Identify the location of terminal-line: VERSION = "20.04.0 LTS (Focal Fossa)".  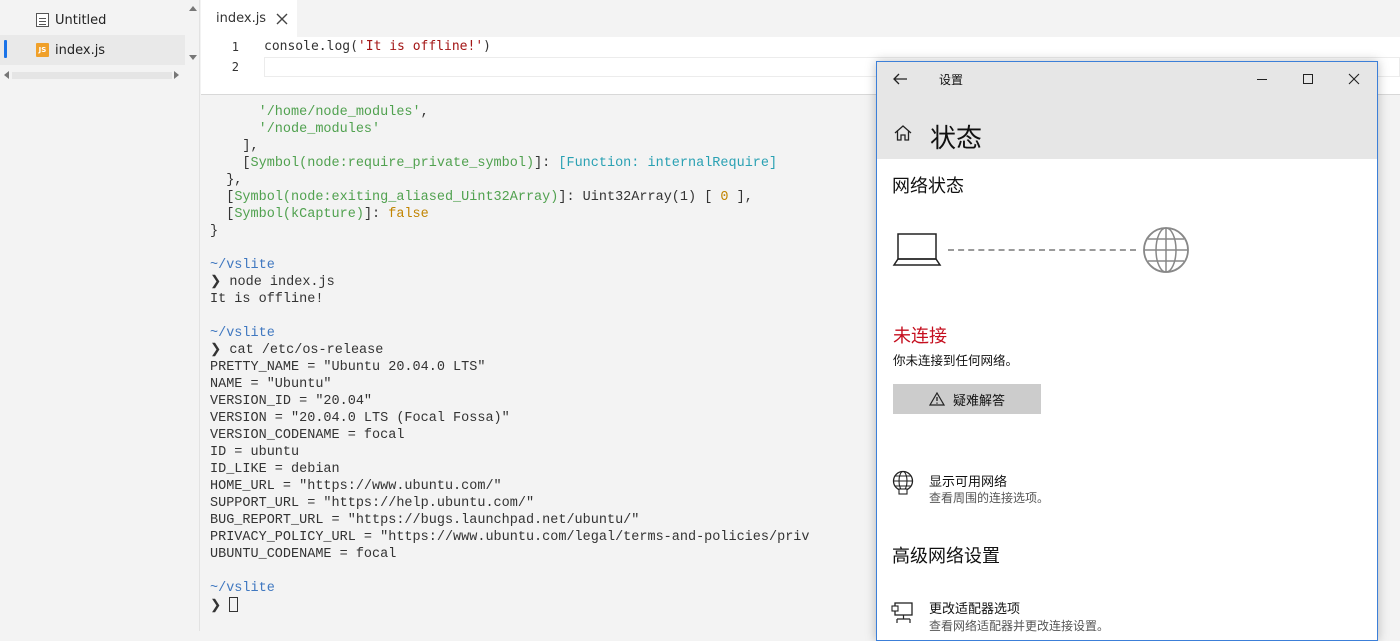
(360, 418).